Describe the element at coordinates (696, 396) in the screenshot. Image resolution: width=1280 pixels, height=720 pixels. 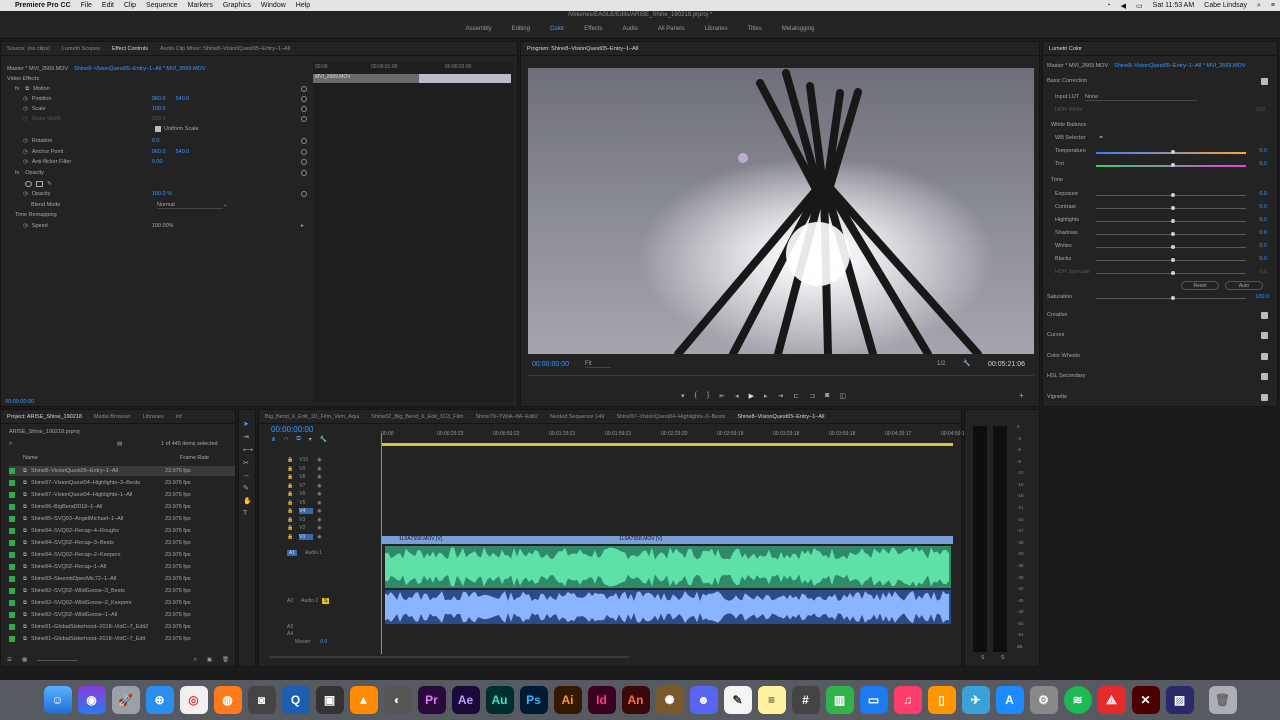
I see `mark-in-icon: {` at that location.